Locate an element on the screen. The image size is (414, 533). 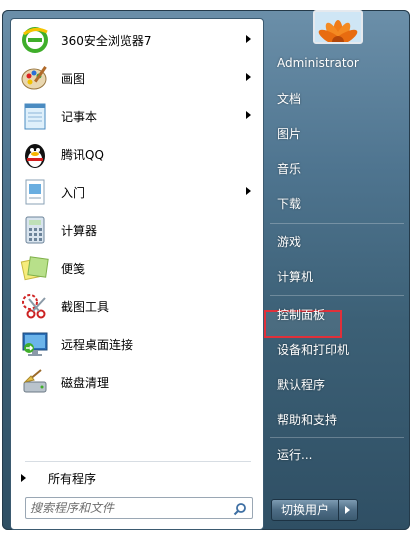
sticky-notes-icon is located at coordinates (35, 268).